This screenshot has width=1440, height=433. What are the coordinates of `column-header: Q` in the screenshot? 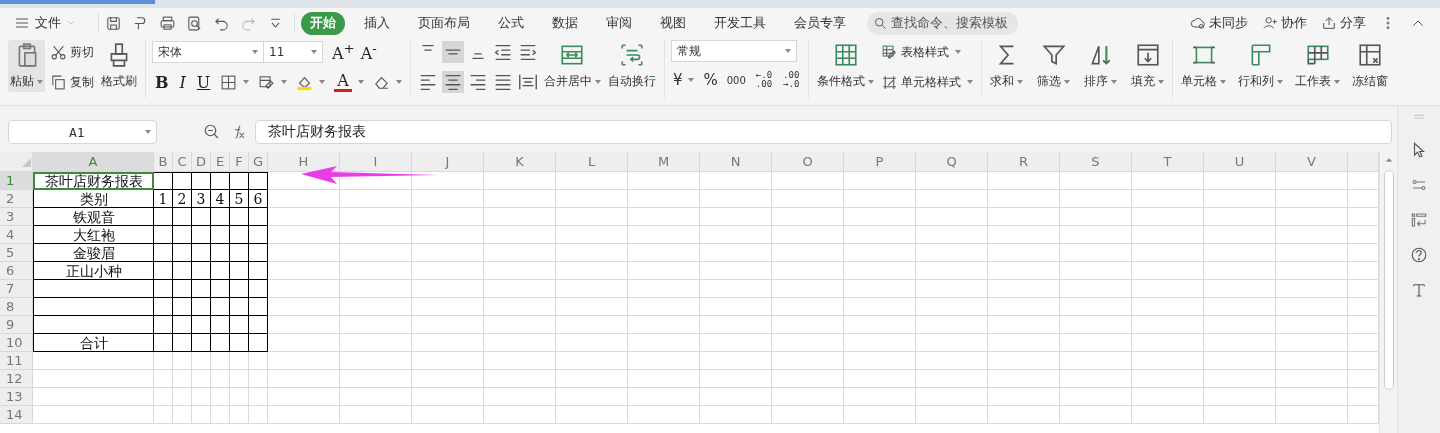 It's located at (952, 162).